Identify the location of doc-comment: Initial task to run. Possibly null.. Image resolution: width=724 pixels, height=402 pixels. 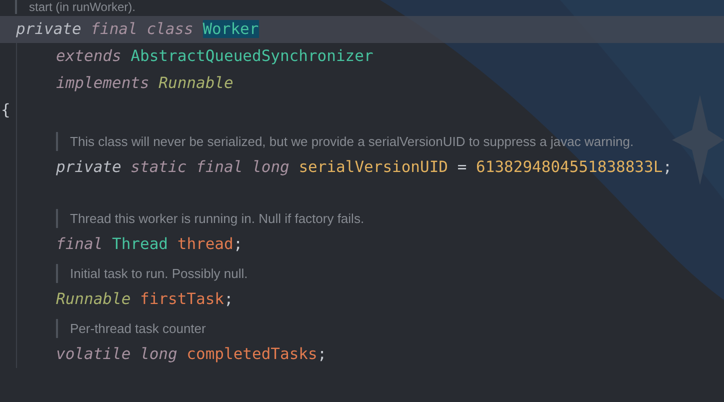
(159, 274).